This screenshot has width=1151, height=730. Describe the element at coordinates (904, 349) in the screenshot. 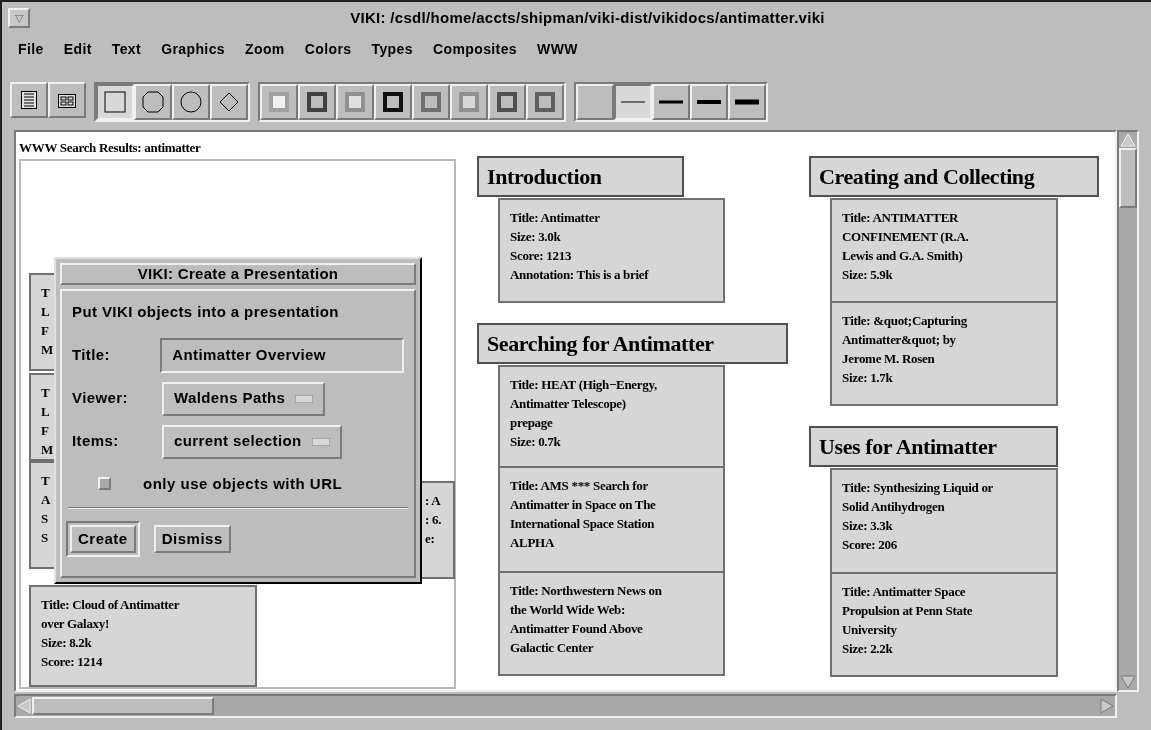

I see `card-text: Title: &quot;Capturing Antimatter&quot; by Jerome M. Rosen Size: 1.7k` at that location.